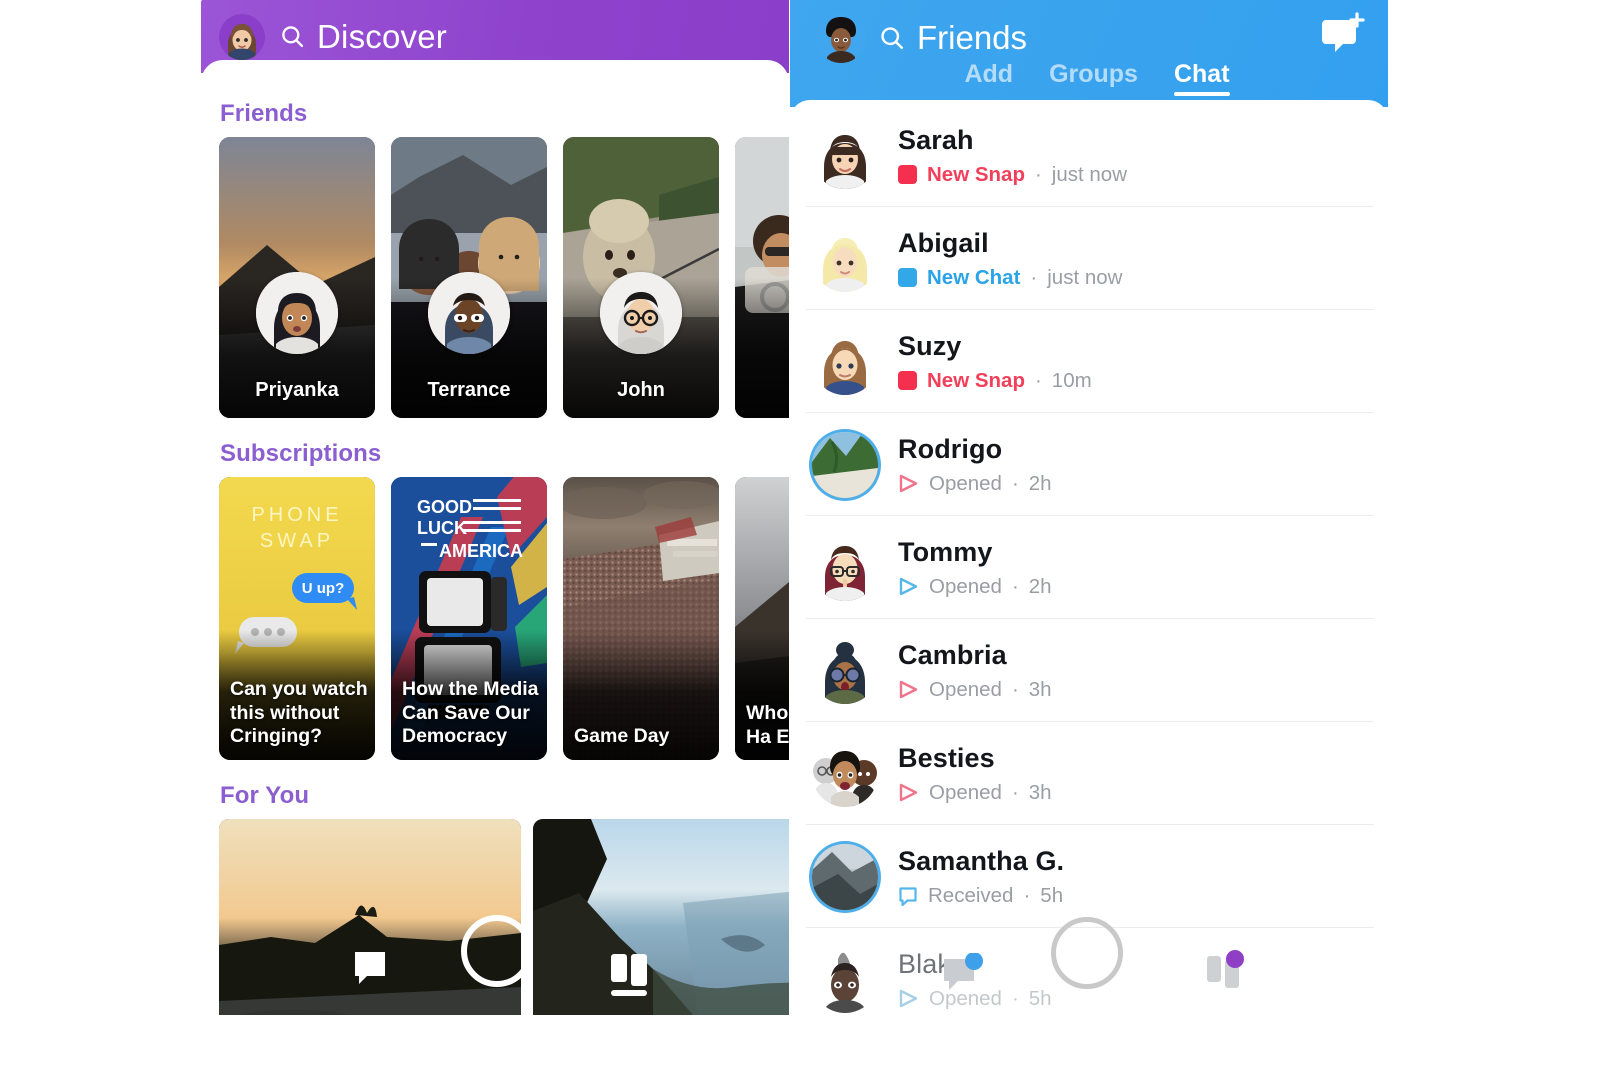  What do you see at coordinates (1012, 156) in the screenshot?
I see `chat-item-text: Sarah New Snap · just now` at bounding box center [1012, 156].